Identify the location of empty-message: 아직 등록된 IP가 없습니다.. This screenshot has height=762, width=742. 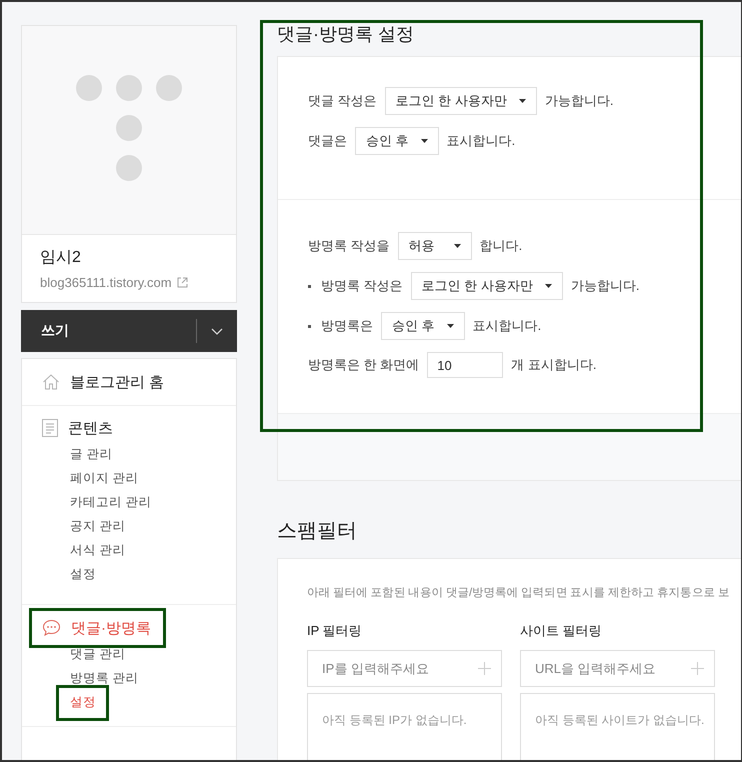
(394, 720).